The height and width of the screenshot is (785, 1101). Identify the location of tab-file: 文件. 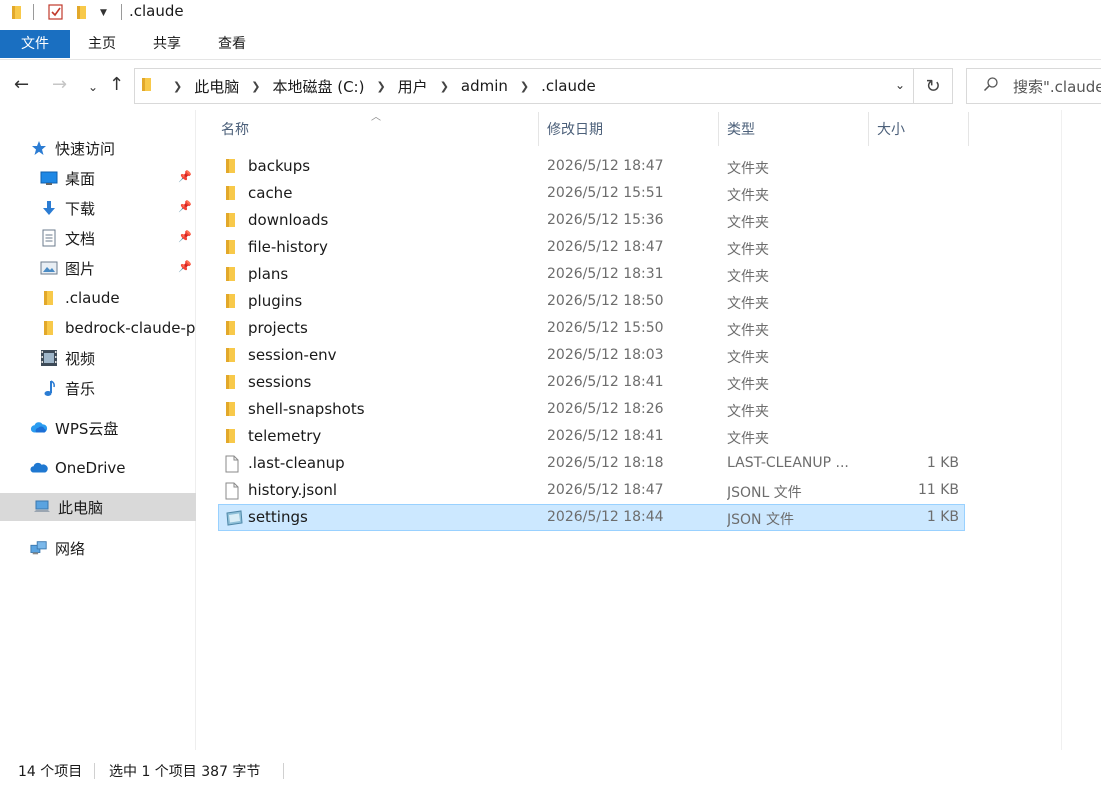
(35, 44).